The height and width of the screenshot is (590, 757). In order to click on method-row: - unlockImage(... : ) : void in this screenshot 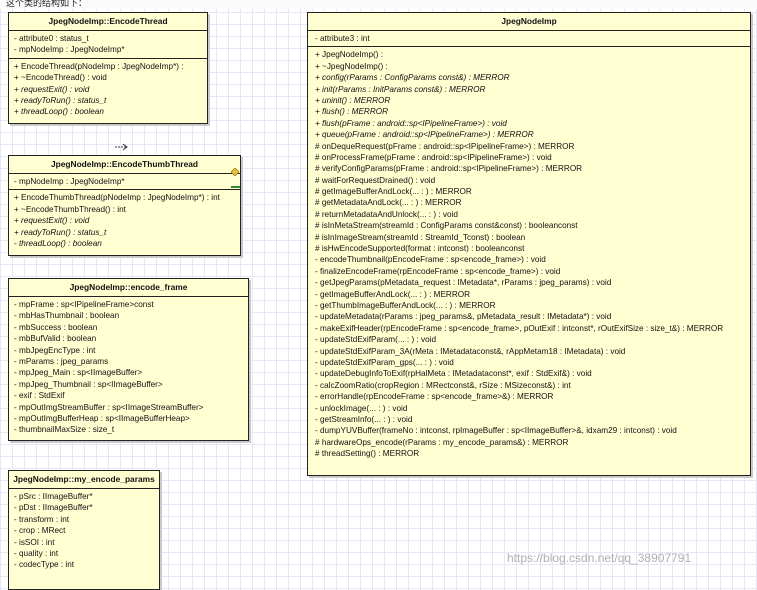, I will do `click(361, 408)`.